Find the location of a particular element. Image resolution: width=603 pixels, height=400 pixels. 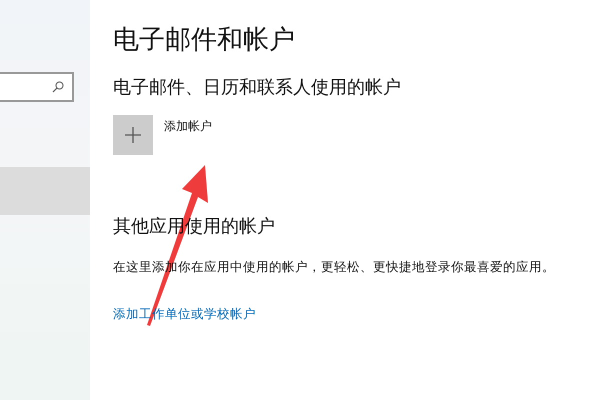

plus-icon is located at coordinates (133, 135).